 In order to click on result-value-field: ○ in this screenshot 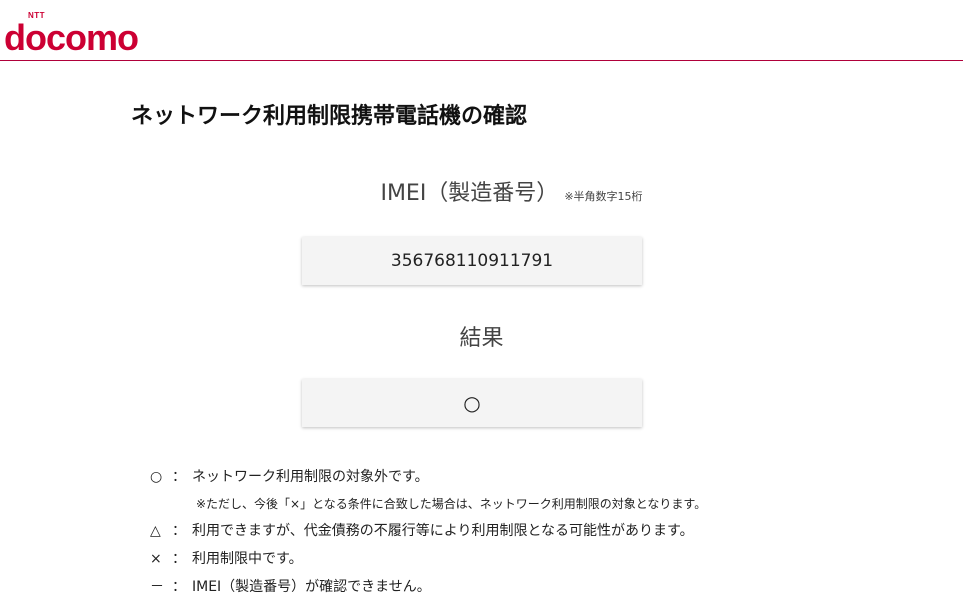, I will do `click(472, 403)`.